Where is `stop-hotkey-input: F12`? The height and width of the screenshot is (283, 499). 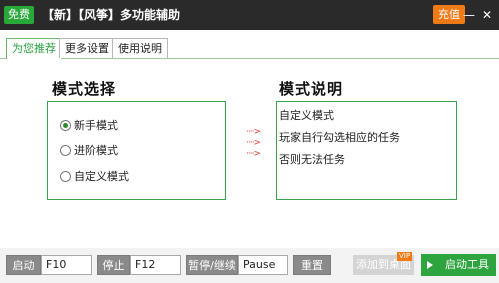
stop-hotkey-input: F12 is located at coordinates (155, 265).